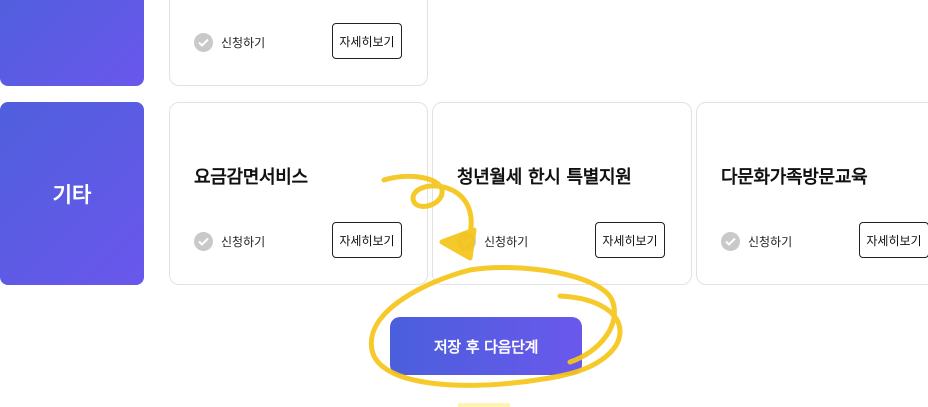 The image size is (928, 407). I want to click on service-card-3: 다문화가족방문교육 신청하기 자세히보기, so click(812, 193).